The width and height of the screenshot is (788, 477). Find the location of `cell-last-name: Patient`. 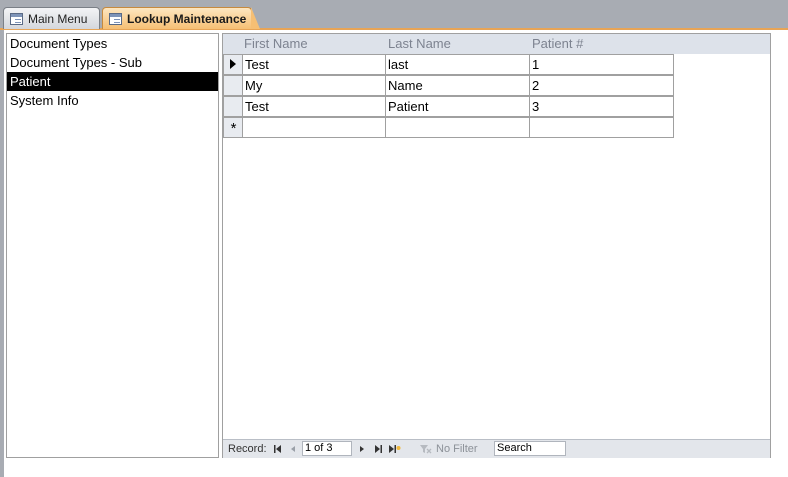

cell-last-name: Patient is located at coordinates (458, 106).